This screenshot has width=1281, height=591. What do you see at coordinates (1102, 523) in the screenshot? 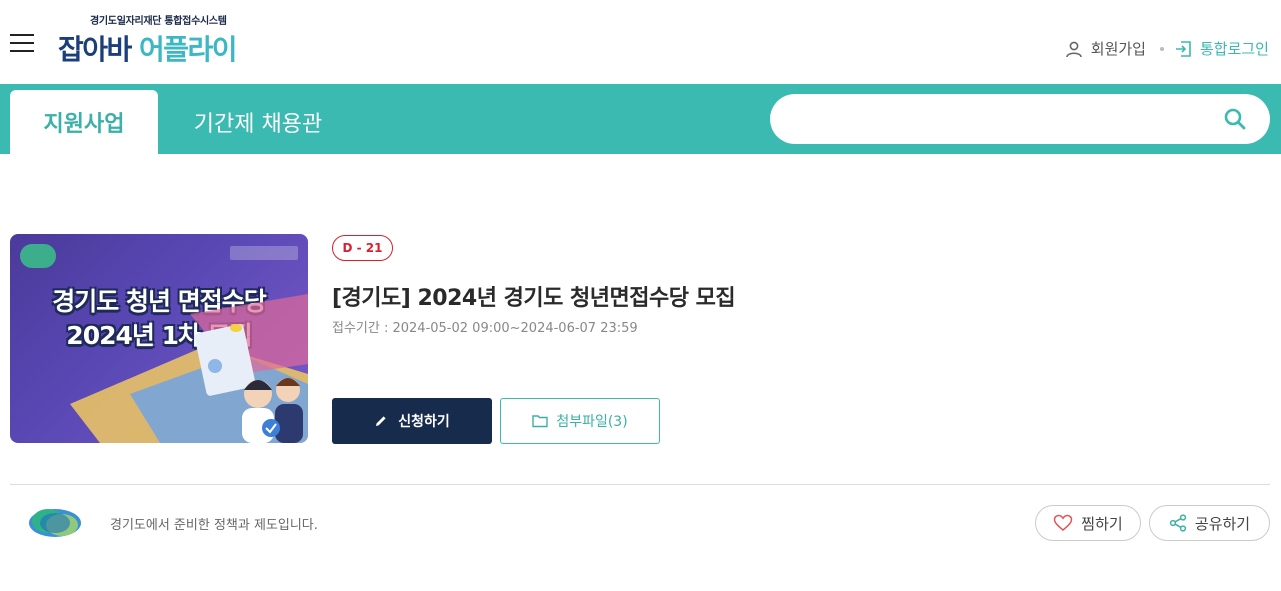
I see `favorite-label: 찜하기` at bounding box center [1102, 523].